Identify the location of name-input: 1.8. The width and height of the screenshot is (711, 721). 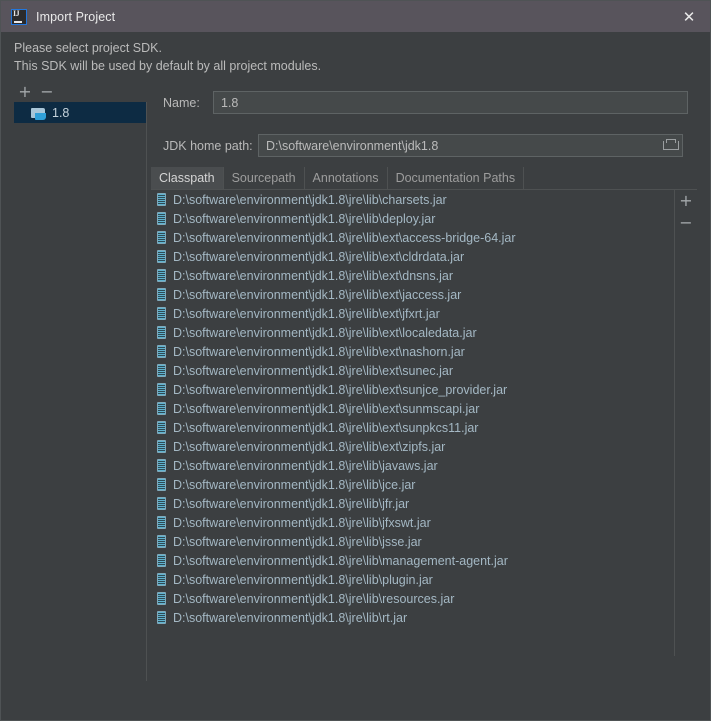
(450, 102).